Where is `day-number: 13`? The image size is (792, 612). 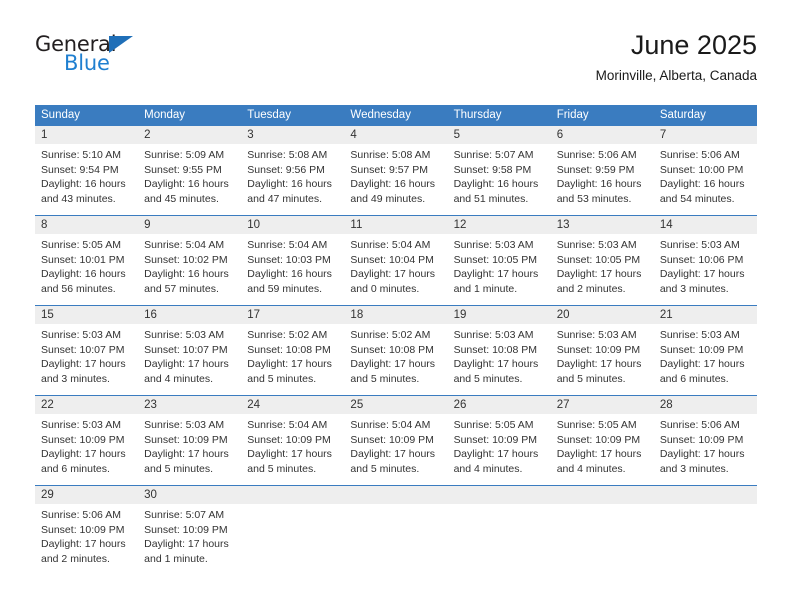
day-number: 13 is located at coordinates (602, 225).